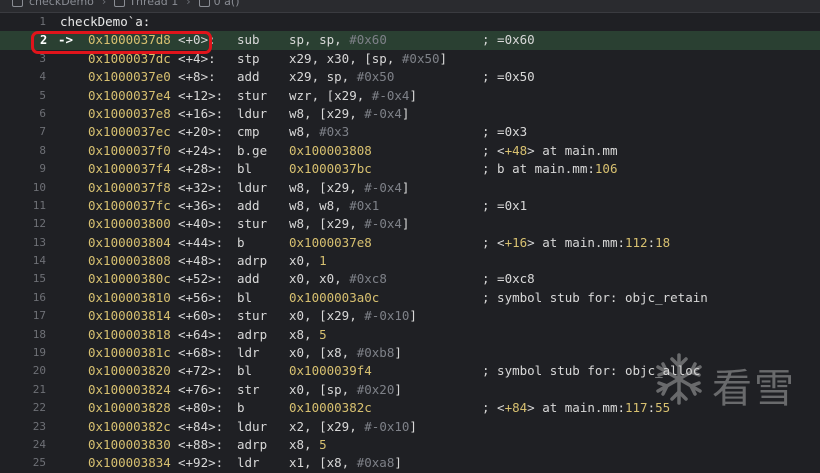 The image size is (820, 473). I want to click on instruction-offset: <+40>:, so click(201, 224).